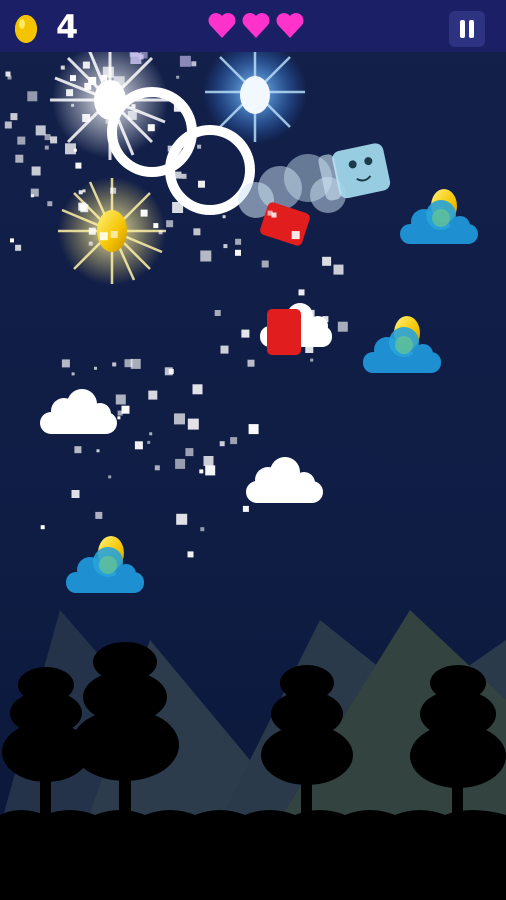 The image size is (506, 900). Describe the element at coordinates (354, 172) in the screenshot. I see `player-cube` at that location.